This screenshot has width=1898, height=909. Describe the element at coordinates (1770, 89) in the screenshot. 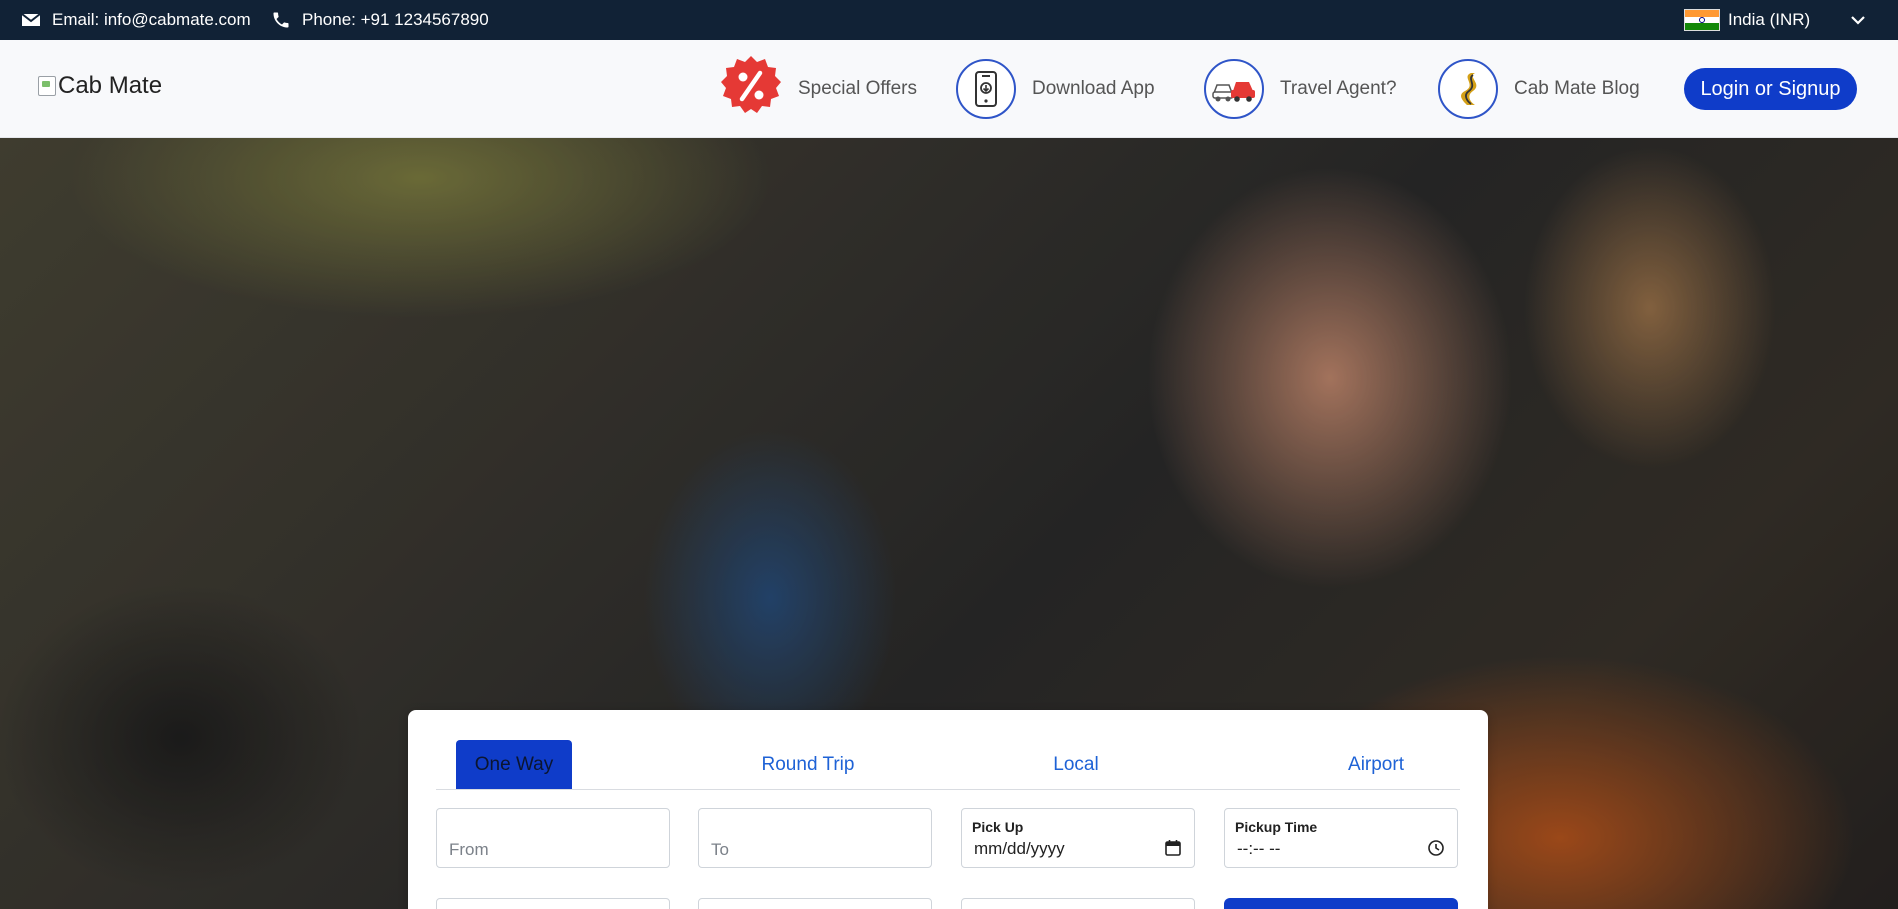

I see `login-signup-button: Login or Signup` at that location.